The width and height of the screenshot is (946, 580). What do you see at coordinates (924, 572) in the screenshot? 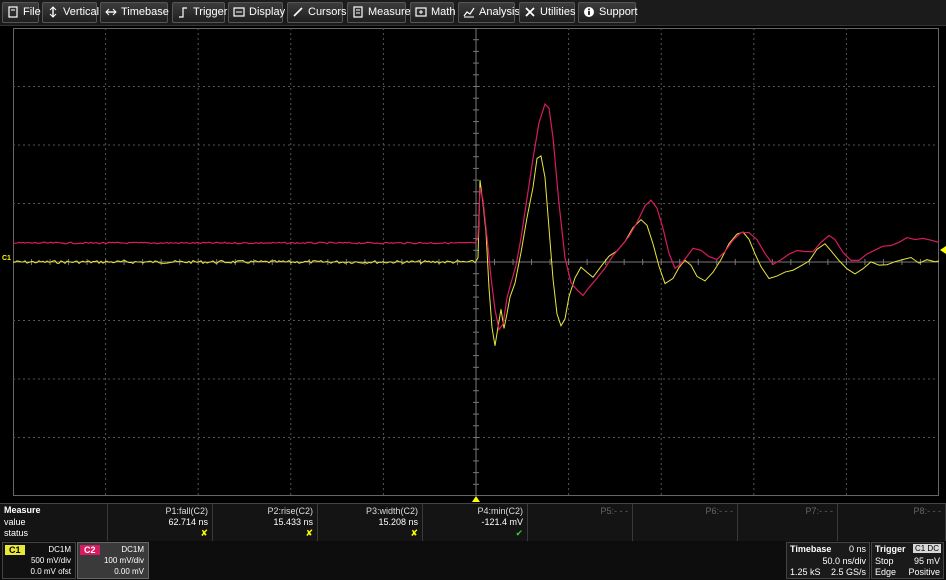
I see `trigger-slope: Positive` at bounding box center [924, 572].